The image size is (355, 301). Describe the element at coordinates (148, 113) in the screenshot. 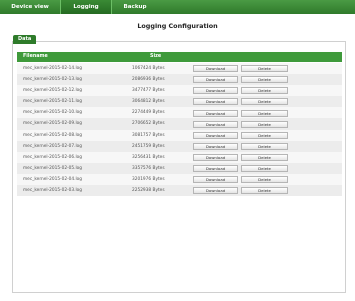

I see `row-size: 2274449 Bytes` at that location.